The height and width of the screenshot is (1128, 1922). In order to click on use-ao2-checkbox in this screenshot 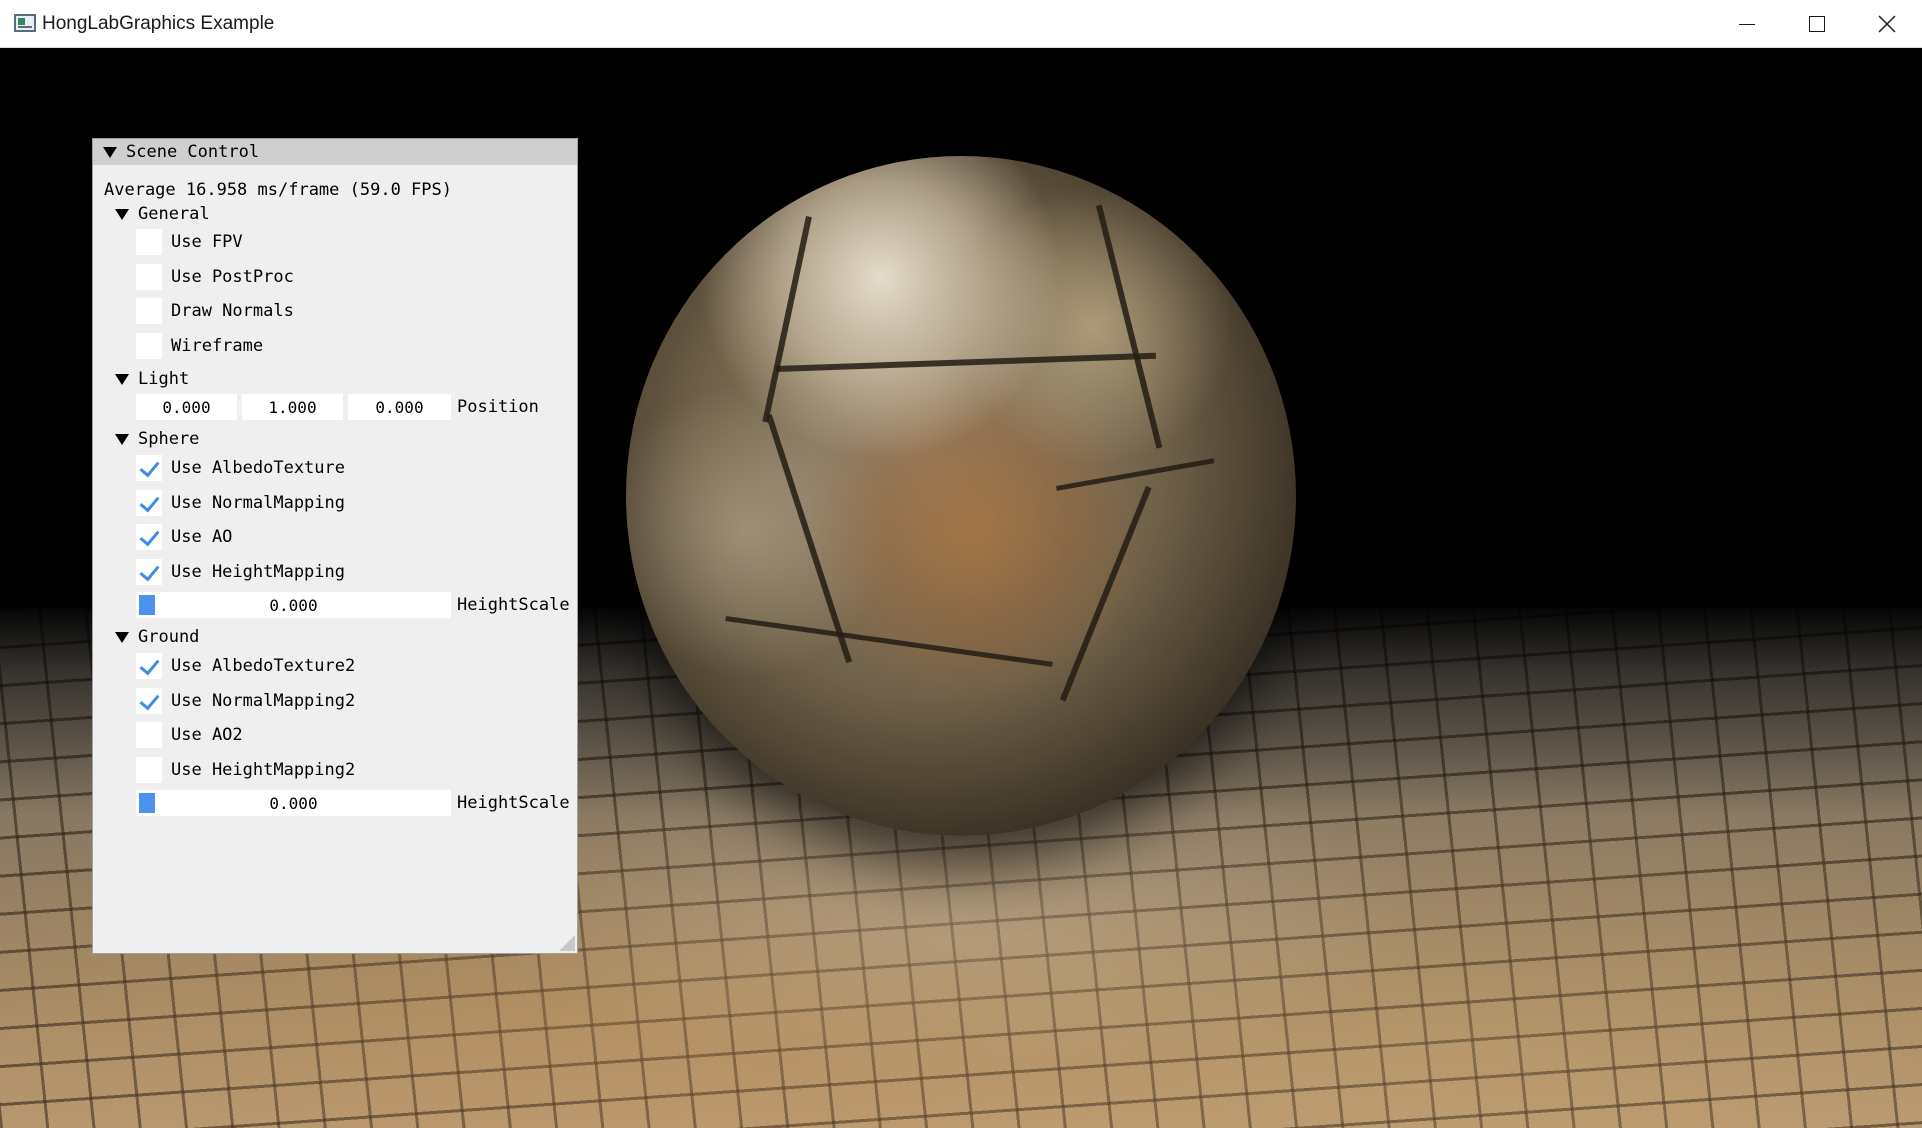, I will do `click(149, 735)`.